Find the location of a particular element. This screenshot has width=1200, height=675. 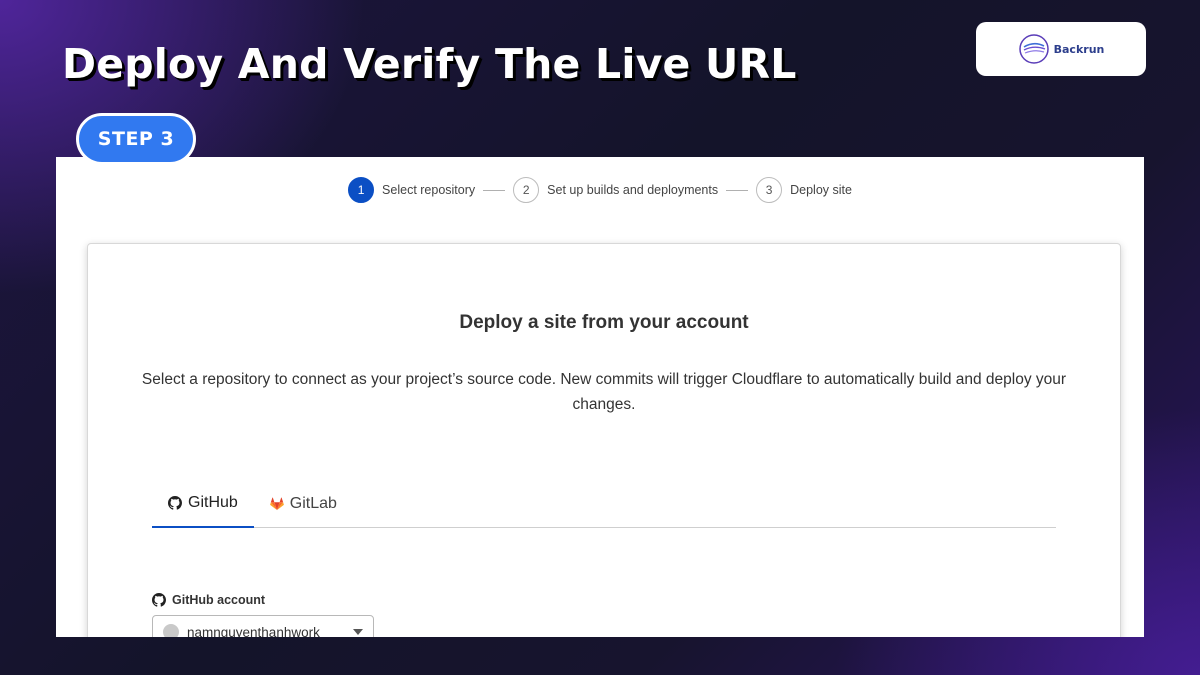

brand-logo-card: Backrun is located at coordinates (1061, 49).